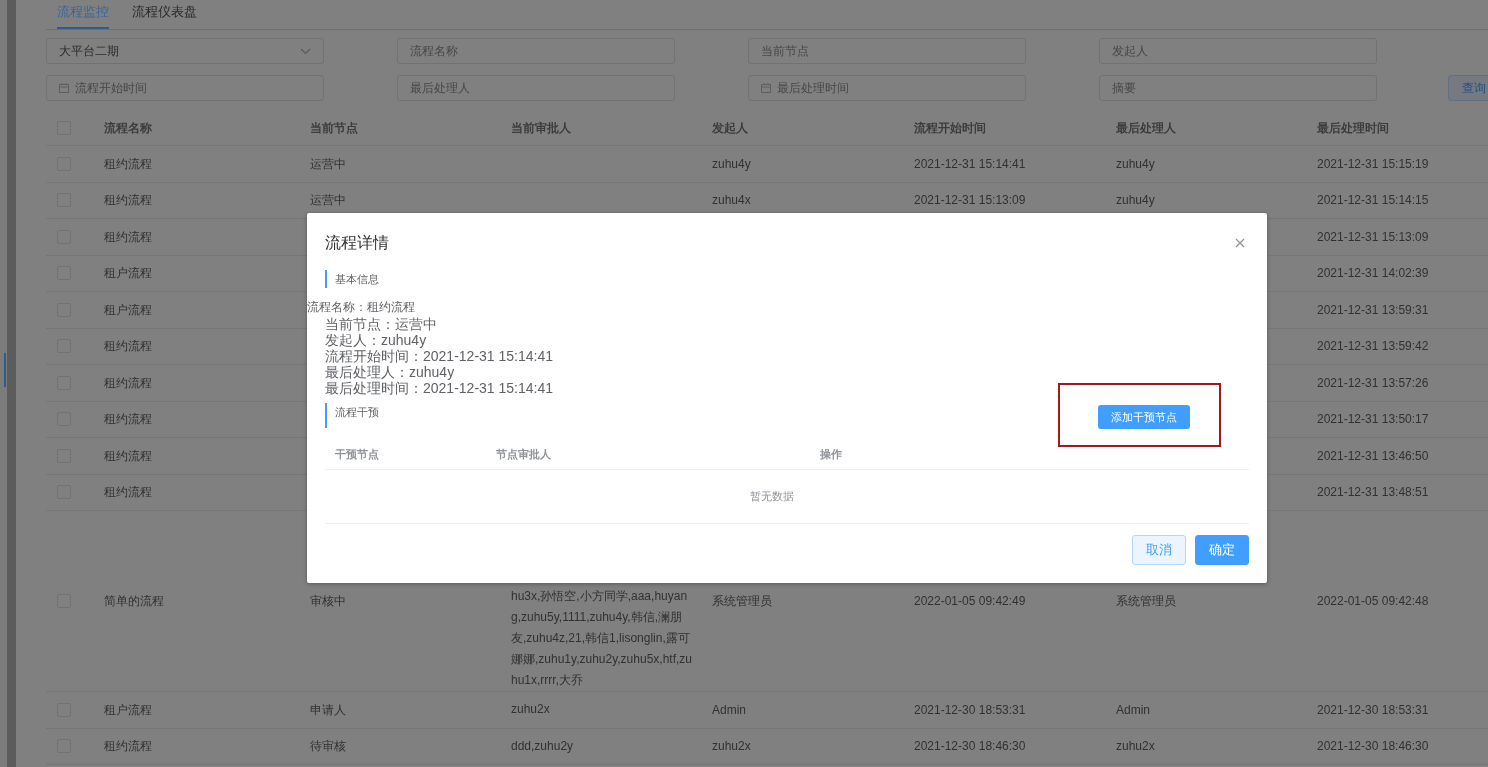 The height and width of the screenshot is (767, 1488). I want to click on column-header: 最后处理人, so click(1146, 128).